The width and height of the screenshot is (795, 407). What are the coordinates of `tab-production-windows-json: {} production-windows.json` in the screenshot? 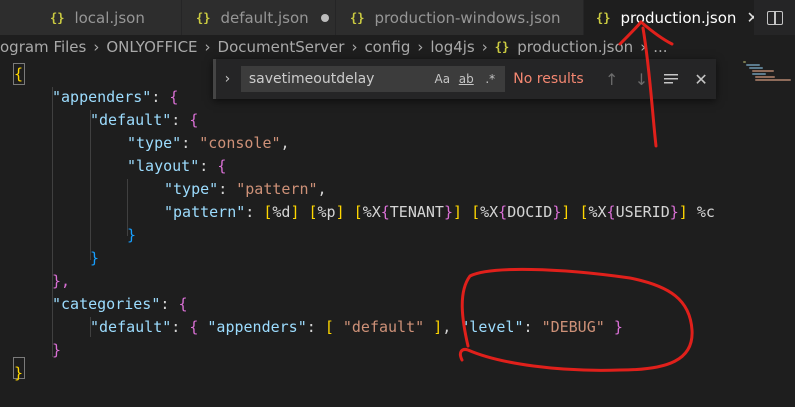 It's located at (460, 17).